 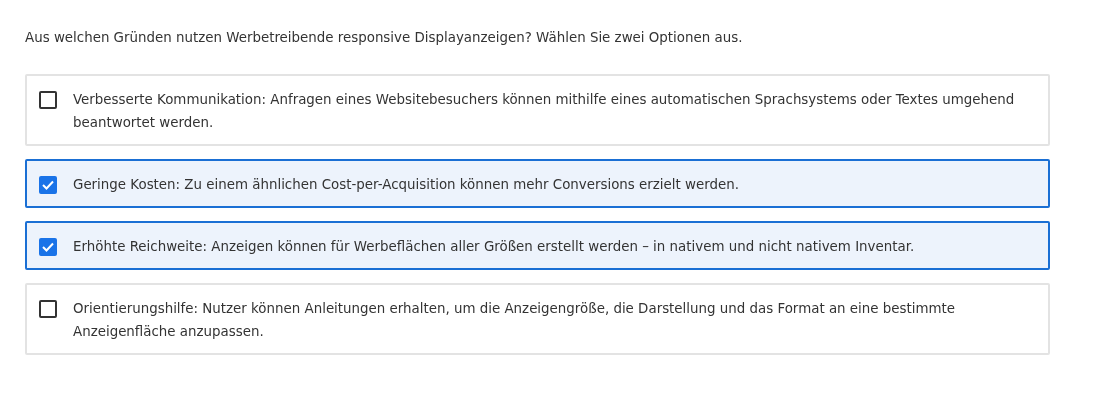 I want to click on answer-option: Geringe Kosten: Zu einem ähnlichen Cost-per-Acquisition können mehr Conversions erzielt werden., so click(x=537, y=183).